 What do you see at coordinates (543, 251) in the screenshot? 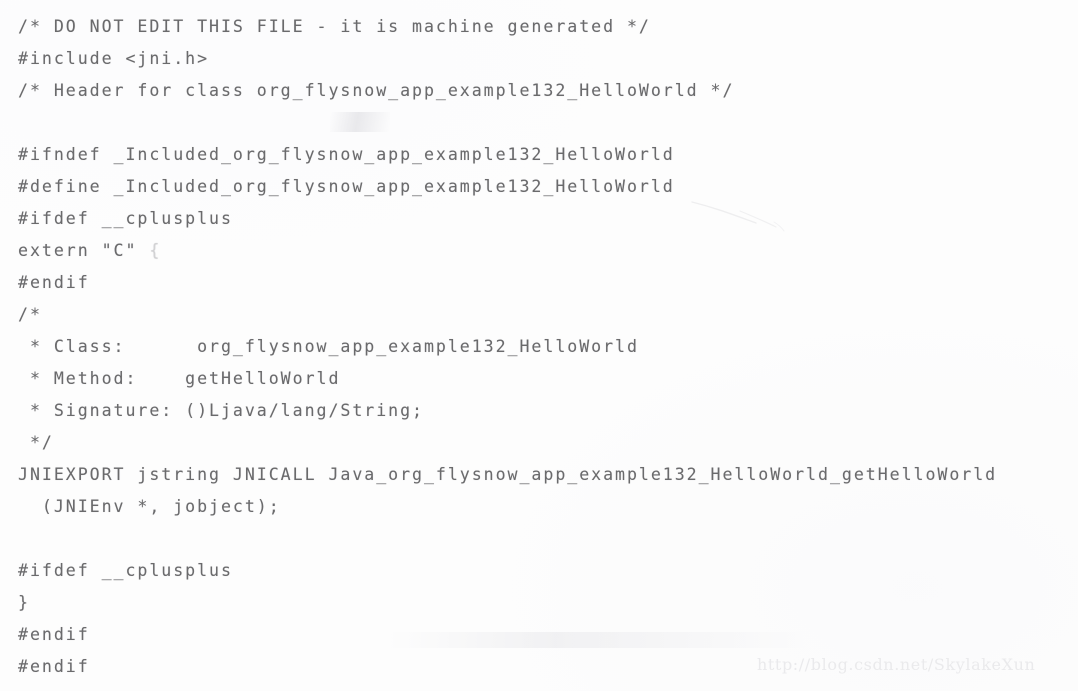
I see `code-line-extern-c: extern "C" {` at bounding box center [543, 251].